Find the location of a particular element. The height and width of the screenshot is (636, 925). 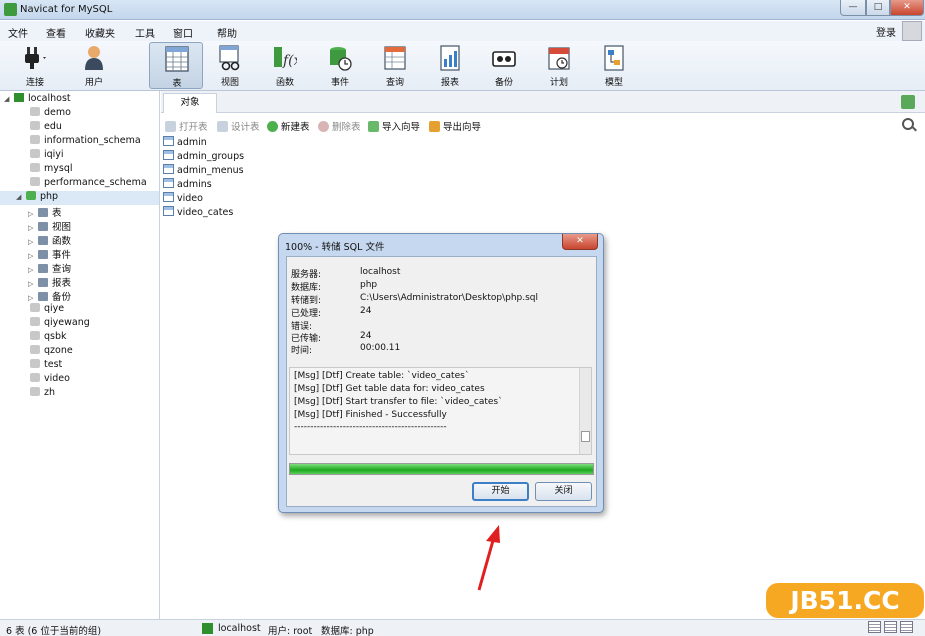

open-table-button: 打开表 is located at coordinates (186, 126).